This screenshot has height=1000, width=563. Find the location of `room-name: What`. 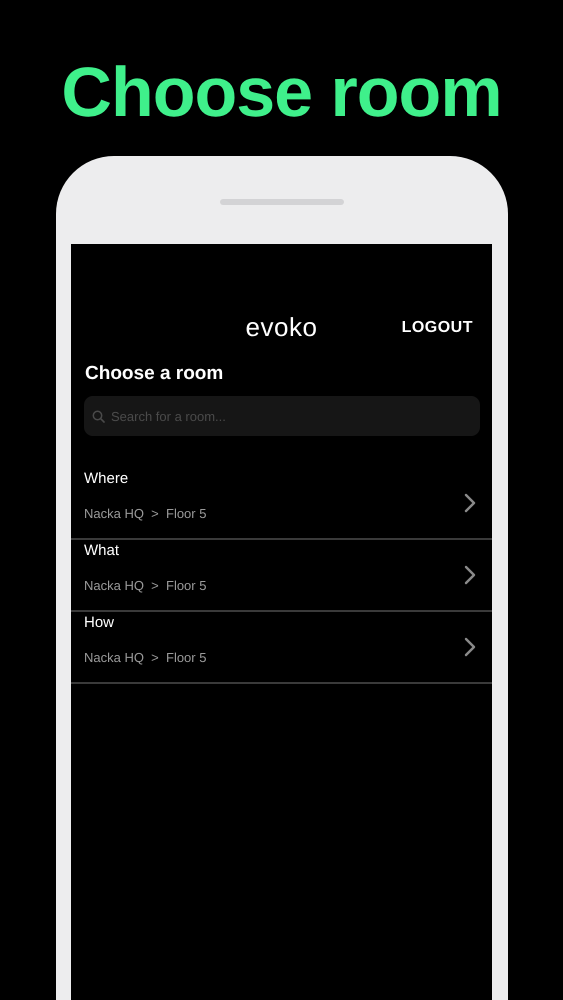

room-name: What is located at coordinates (102, 551).